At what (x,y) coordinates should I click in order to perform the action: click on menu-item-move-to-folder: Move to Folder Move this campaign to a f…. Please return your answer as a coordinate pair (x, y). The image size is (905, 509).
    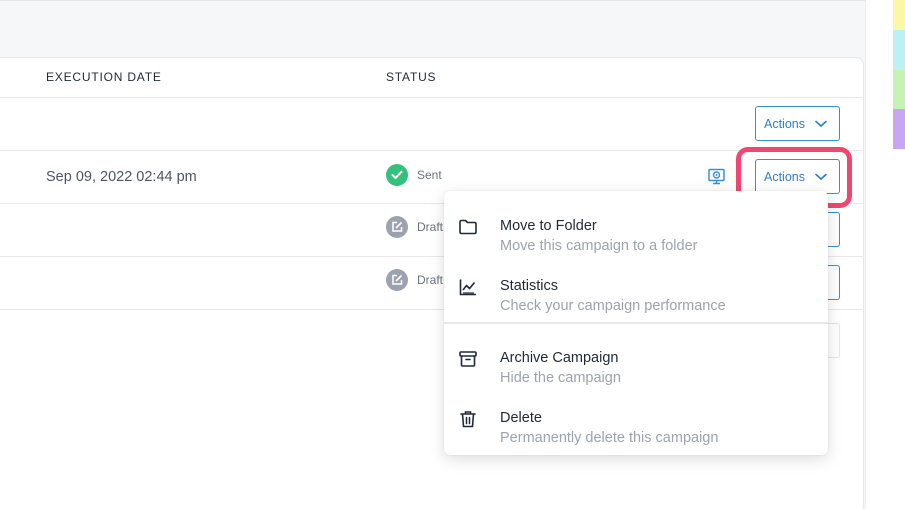
    Looking at the image, I should click on (636, 230).